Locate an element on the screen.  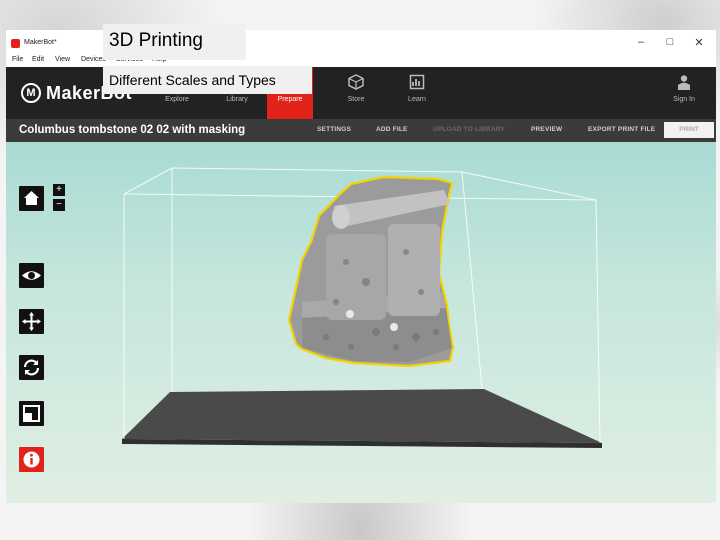
add-file-button: ADD FILE is located at coordinates (392, 129).